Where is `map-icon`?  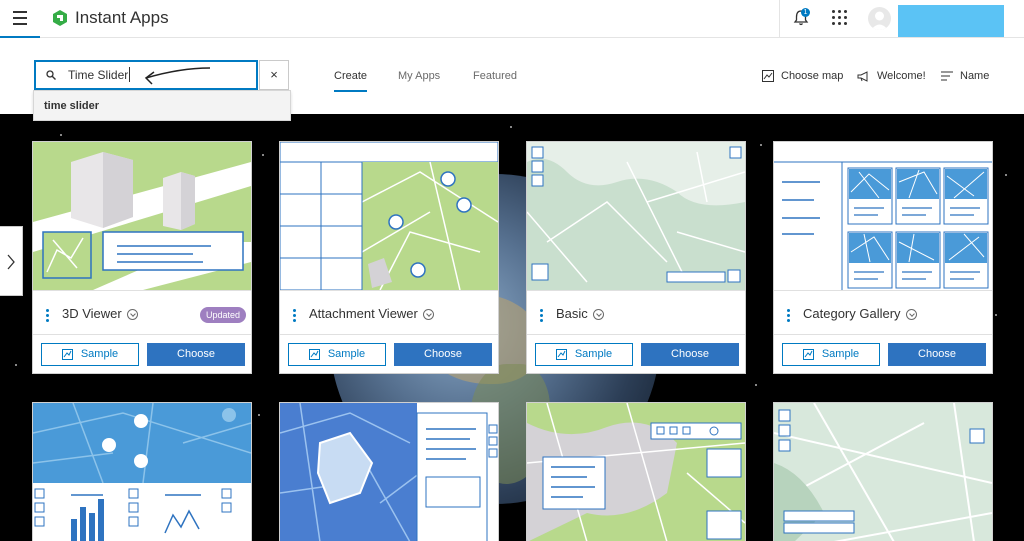
map-icon is located at coordinates (768, 76).